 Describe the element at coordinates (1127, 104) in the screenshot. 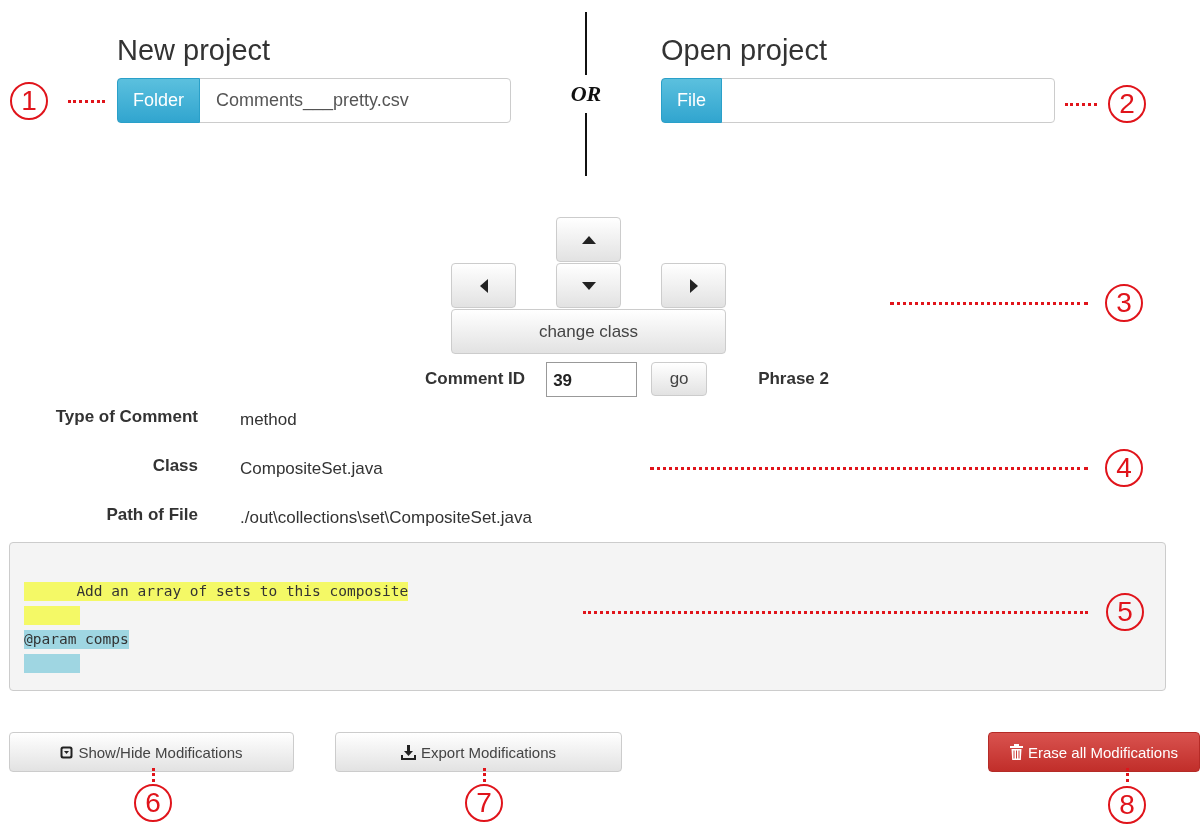

I see `callout-number: 2` at that location.